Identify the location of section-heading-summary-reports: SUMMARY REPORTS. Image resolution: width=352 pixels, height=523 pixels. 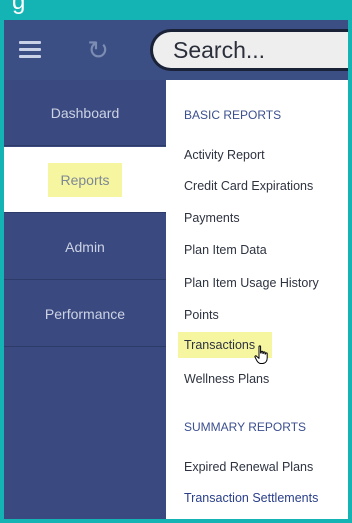
(245, 427).